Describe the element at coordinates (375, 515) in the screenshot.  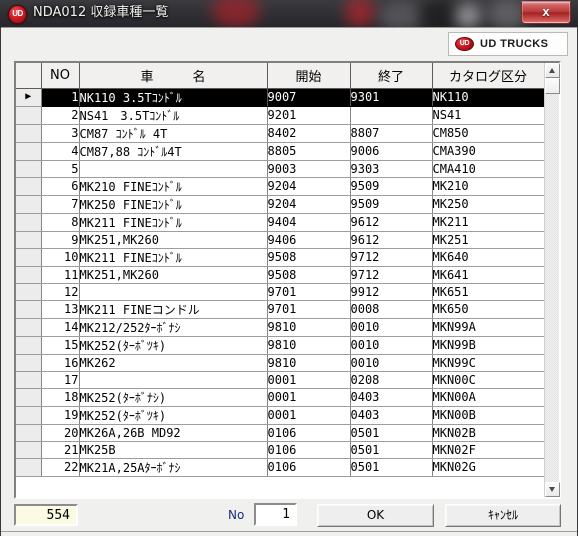
I see `ok-button: OK` at that location.